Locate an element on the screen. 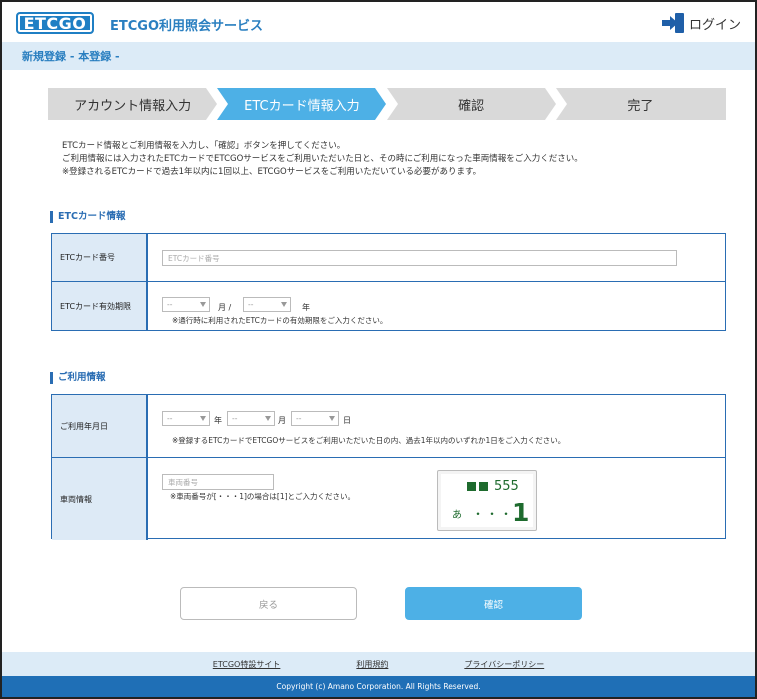  step-confirm: 確認 is located at coordinates (471, 104).